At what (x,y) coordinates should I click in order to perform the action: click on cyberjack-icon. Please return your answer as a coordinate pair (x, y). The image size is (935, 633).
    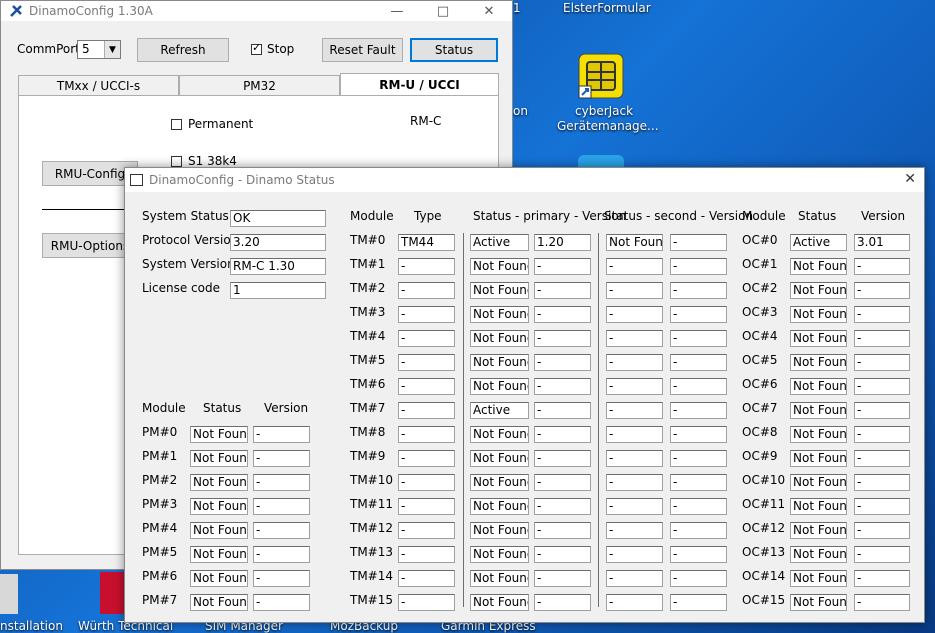
    Looking at the image, I should click on (601, 76).